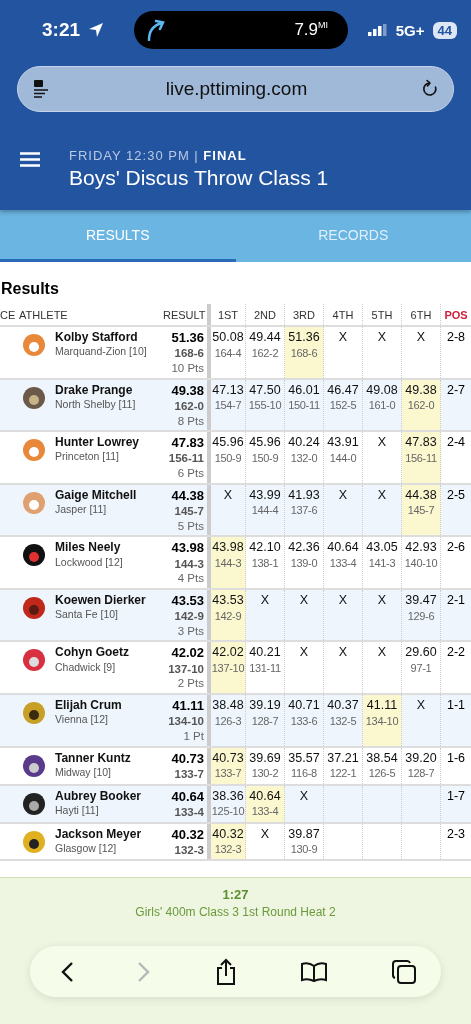 The image size is (471, 1024). Describe the element at coordinates (265, 668) in the screenshot. I see `attempt-feet: 131-11` at that location.